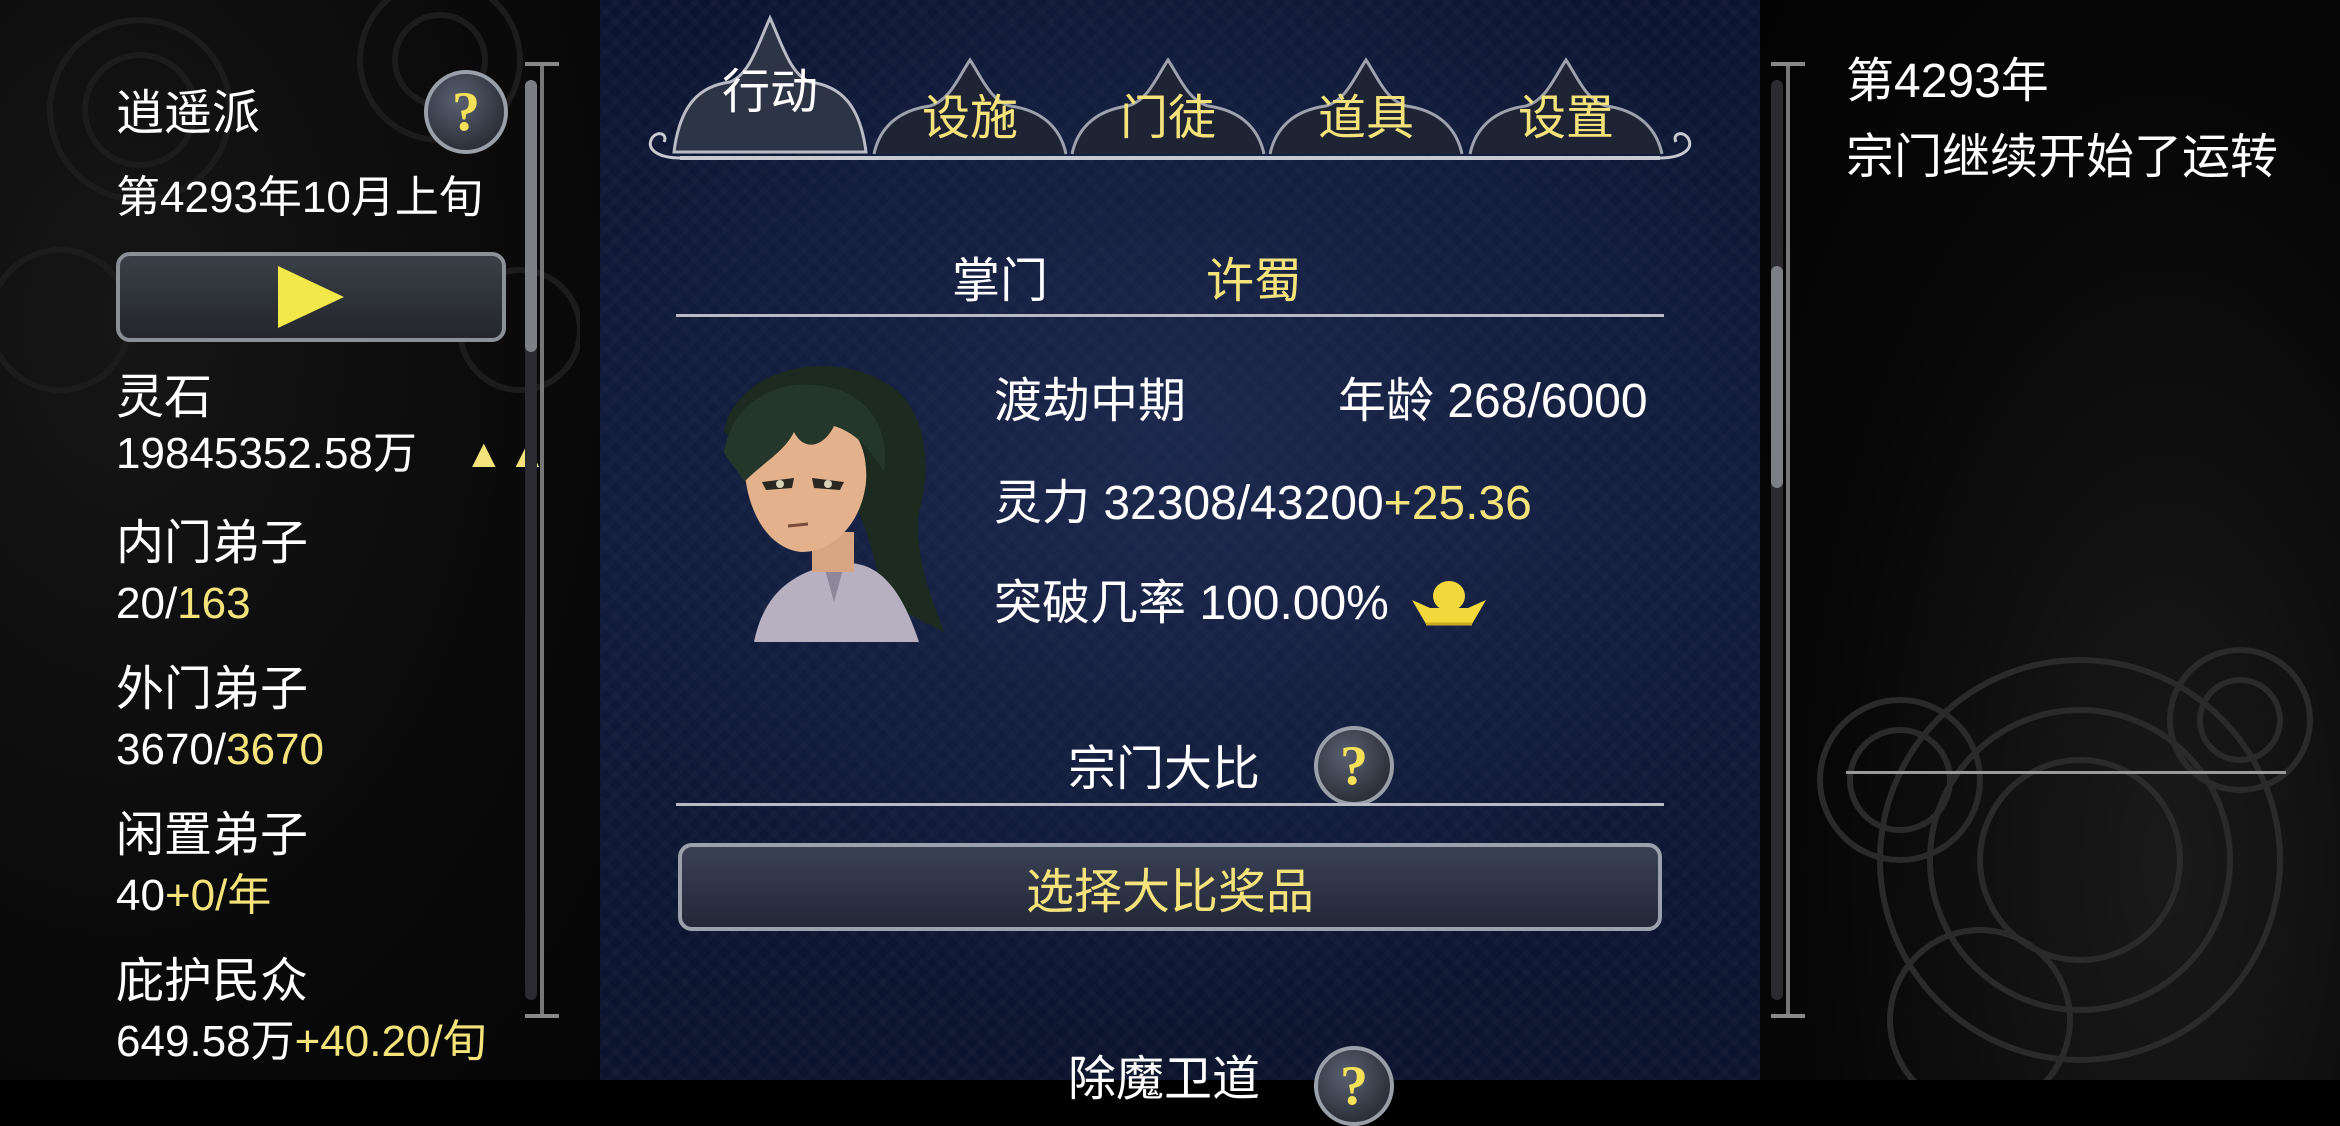  What do you see at coordinates (1254, 282) in the screenshot?
I see `leader-name: 许蜀` at bounding box center [1254, 282].